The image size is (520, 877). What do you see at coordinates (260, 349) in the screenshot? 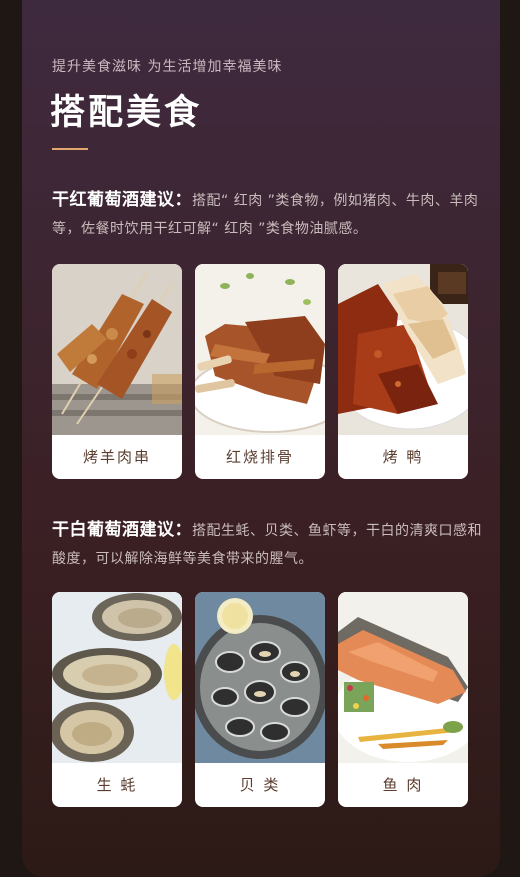
I see `braised-ribs-photo` at bounding box center [260, 349].